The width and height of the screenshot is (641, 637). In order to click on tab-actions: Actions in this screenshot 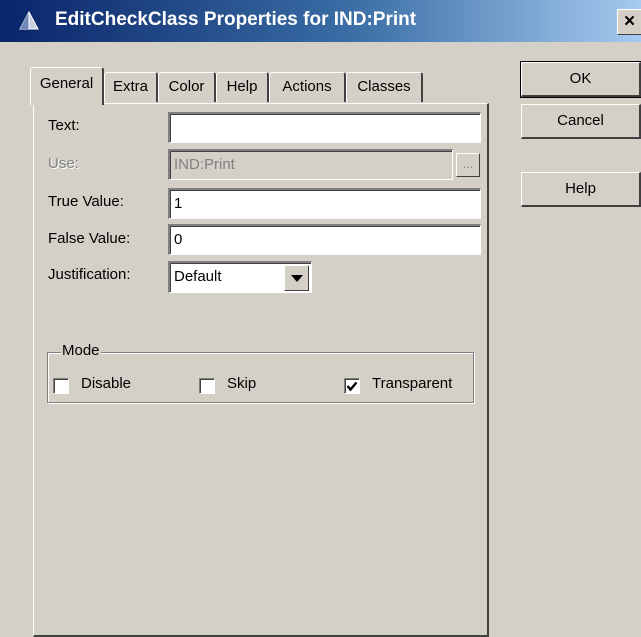, I will do `click(307, 87)`.